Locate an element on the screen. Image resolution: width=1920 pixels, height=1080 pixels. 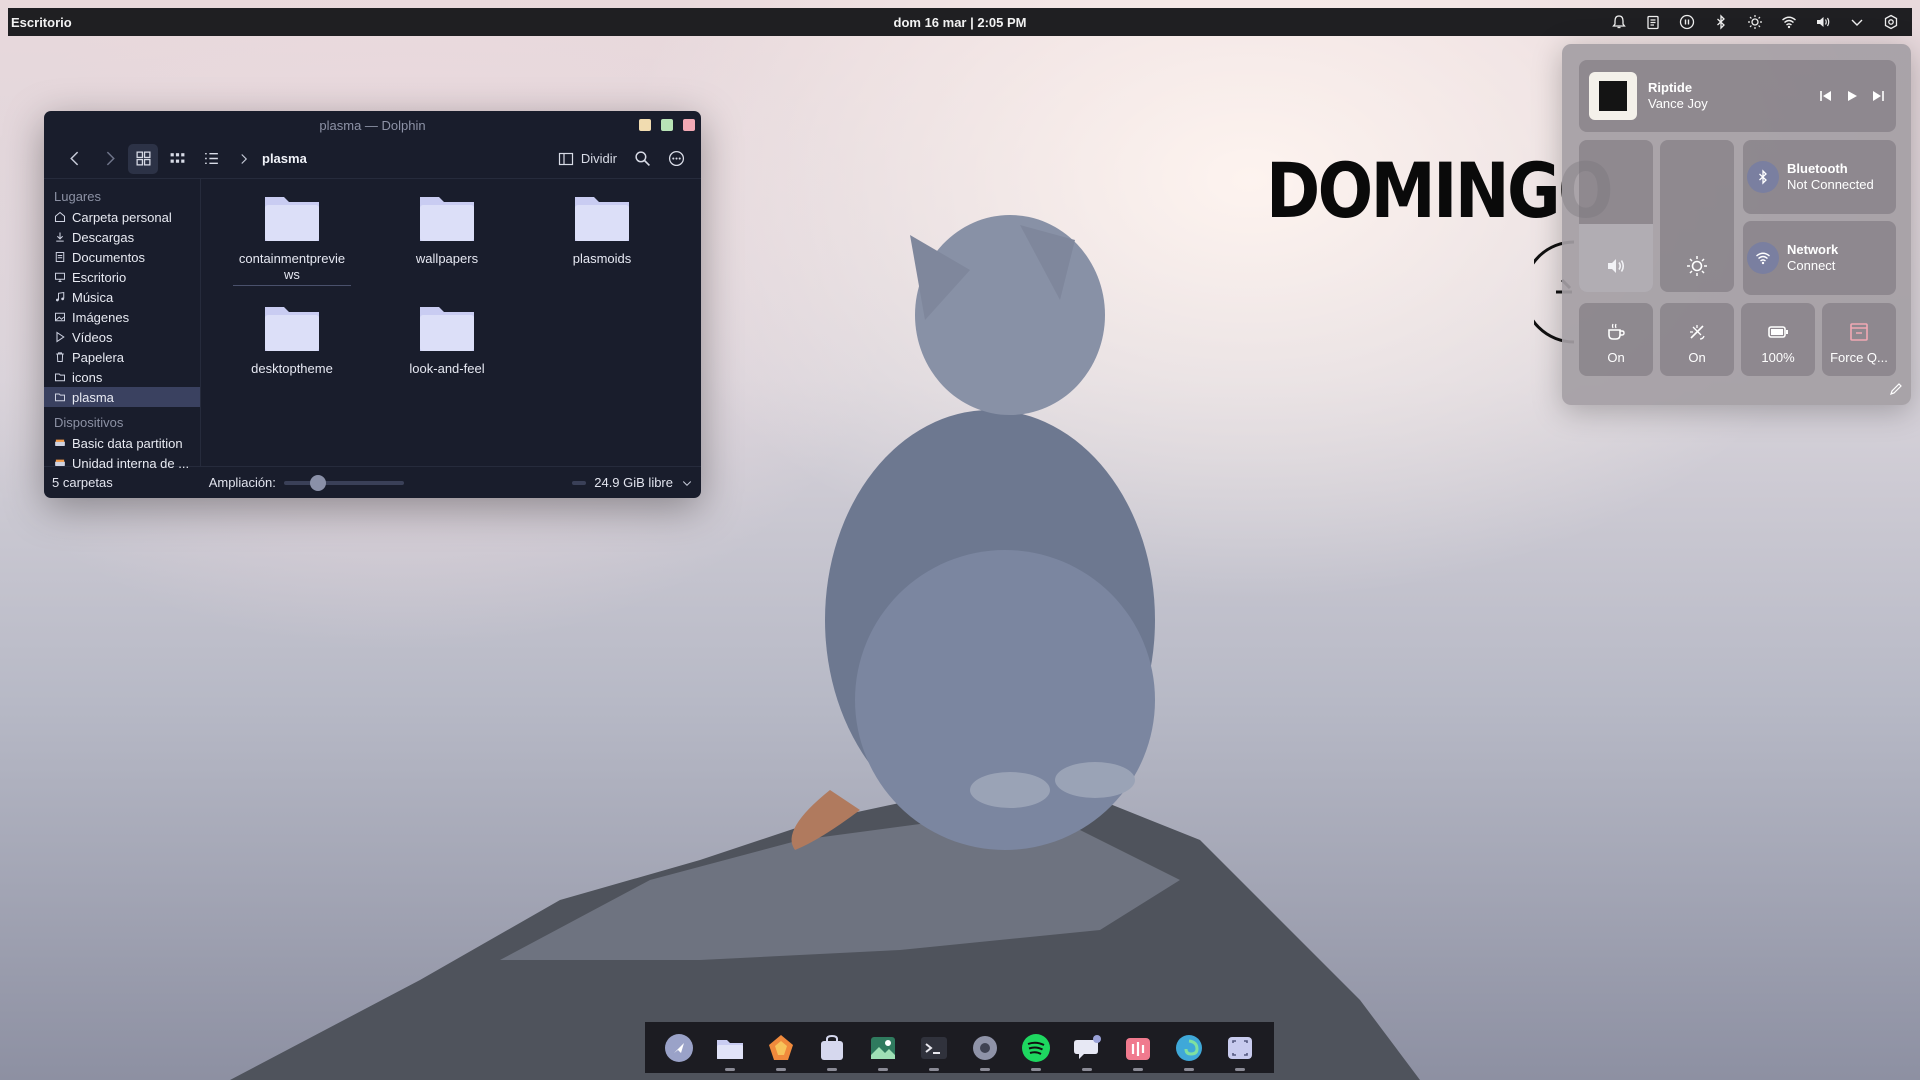
dock-system-settings is located at coordinates (985, 1049).